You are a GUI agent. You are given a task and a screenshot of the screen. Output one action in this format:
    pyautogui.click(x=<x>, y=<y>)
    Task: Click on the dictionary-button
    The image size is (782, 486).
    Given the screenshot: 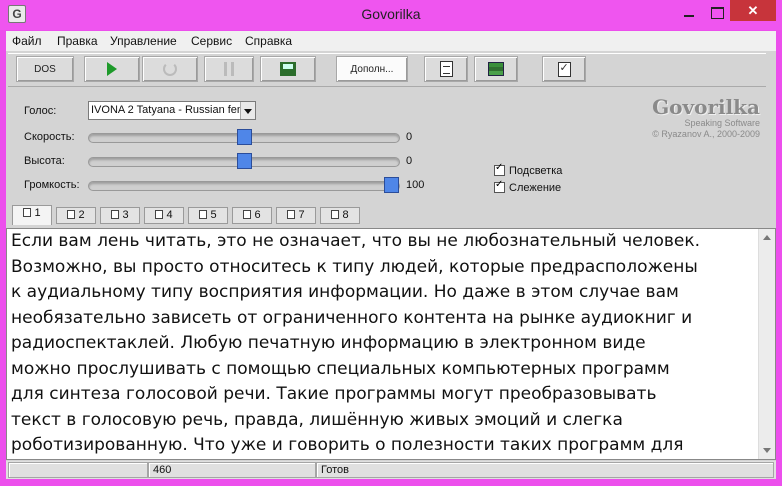 What is the action you would take?
    pyautogui.click(x=496, y=69)
    